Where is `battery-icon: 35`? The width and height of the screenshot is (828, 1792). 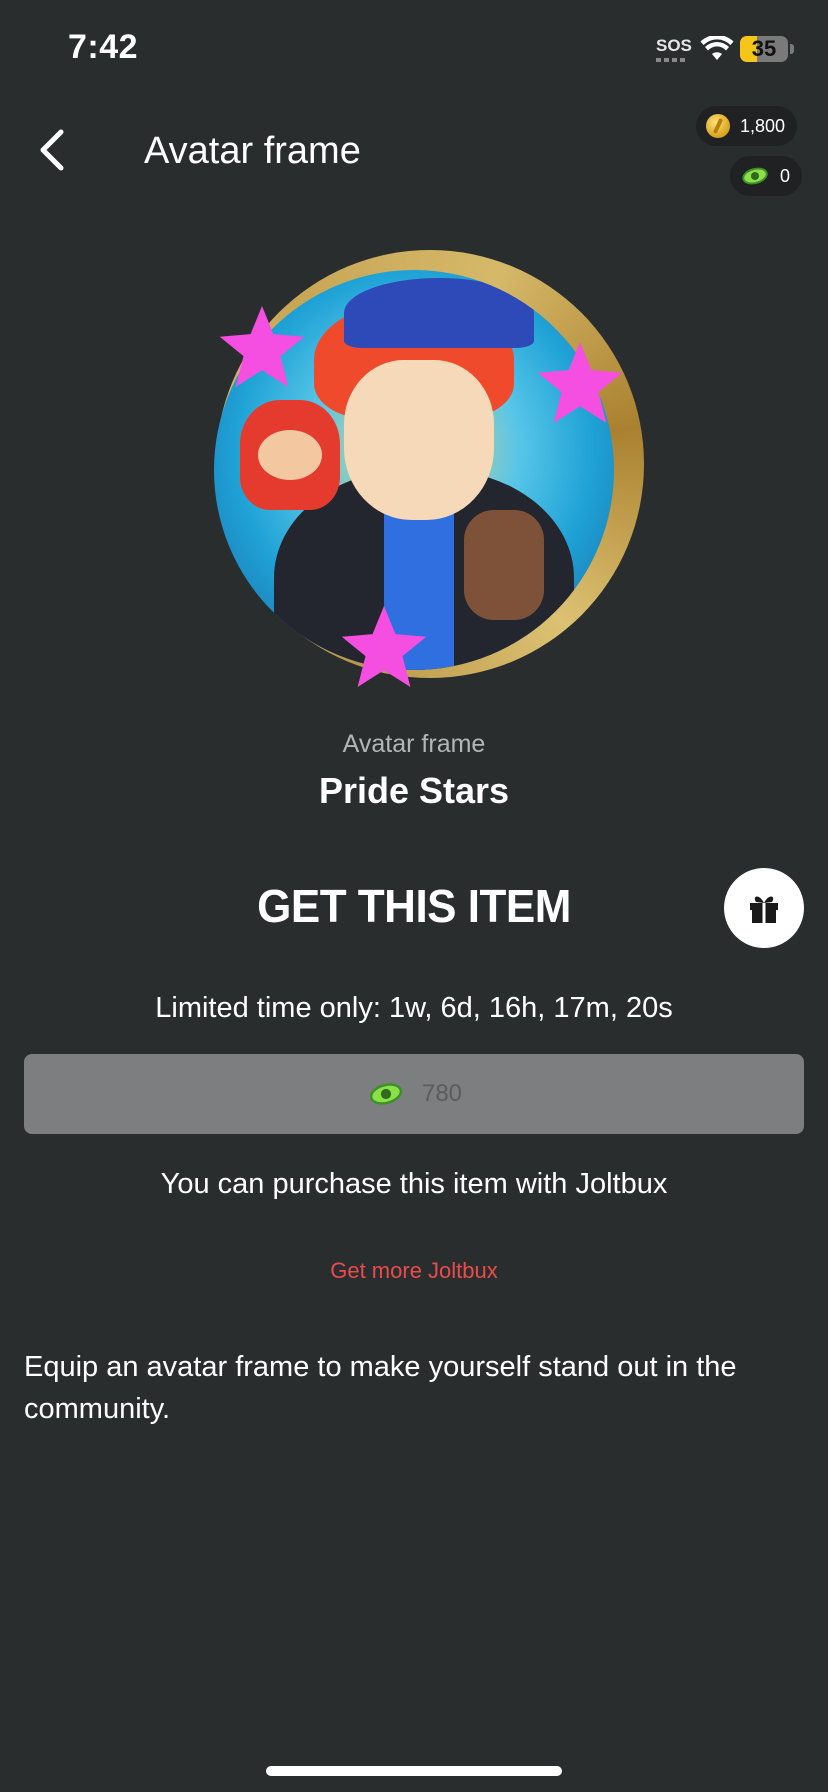 battery-icon: 35 is located at coordinates (764, 49).